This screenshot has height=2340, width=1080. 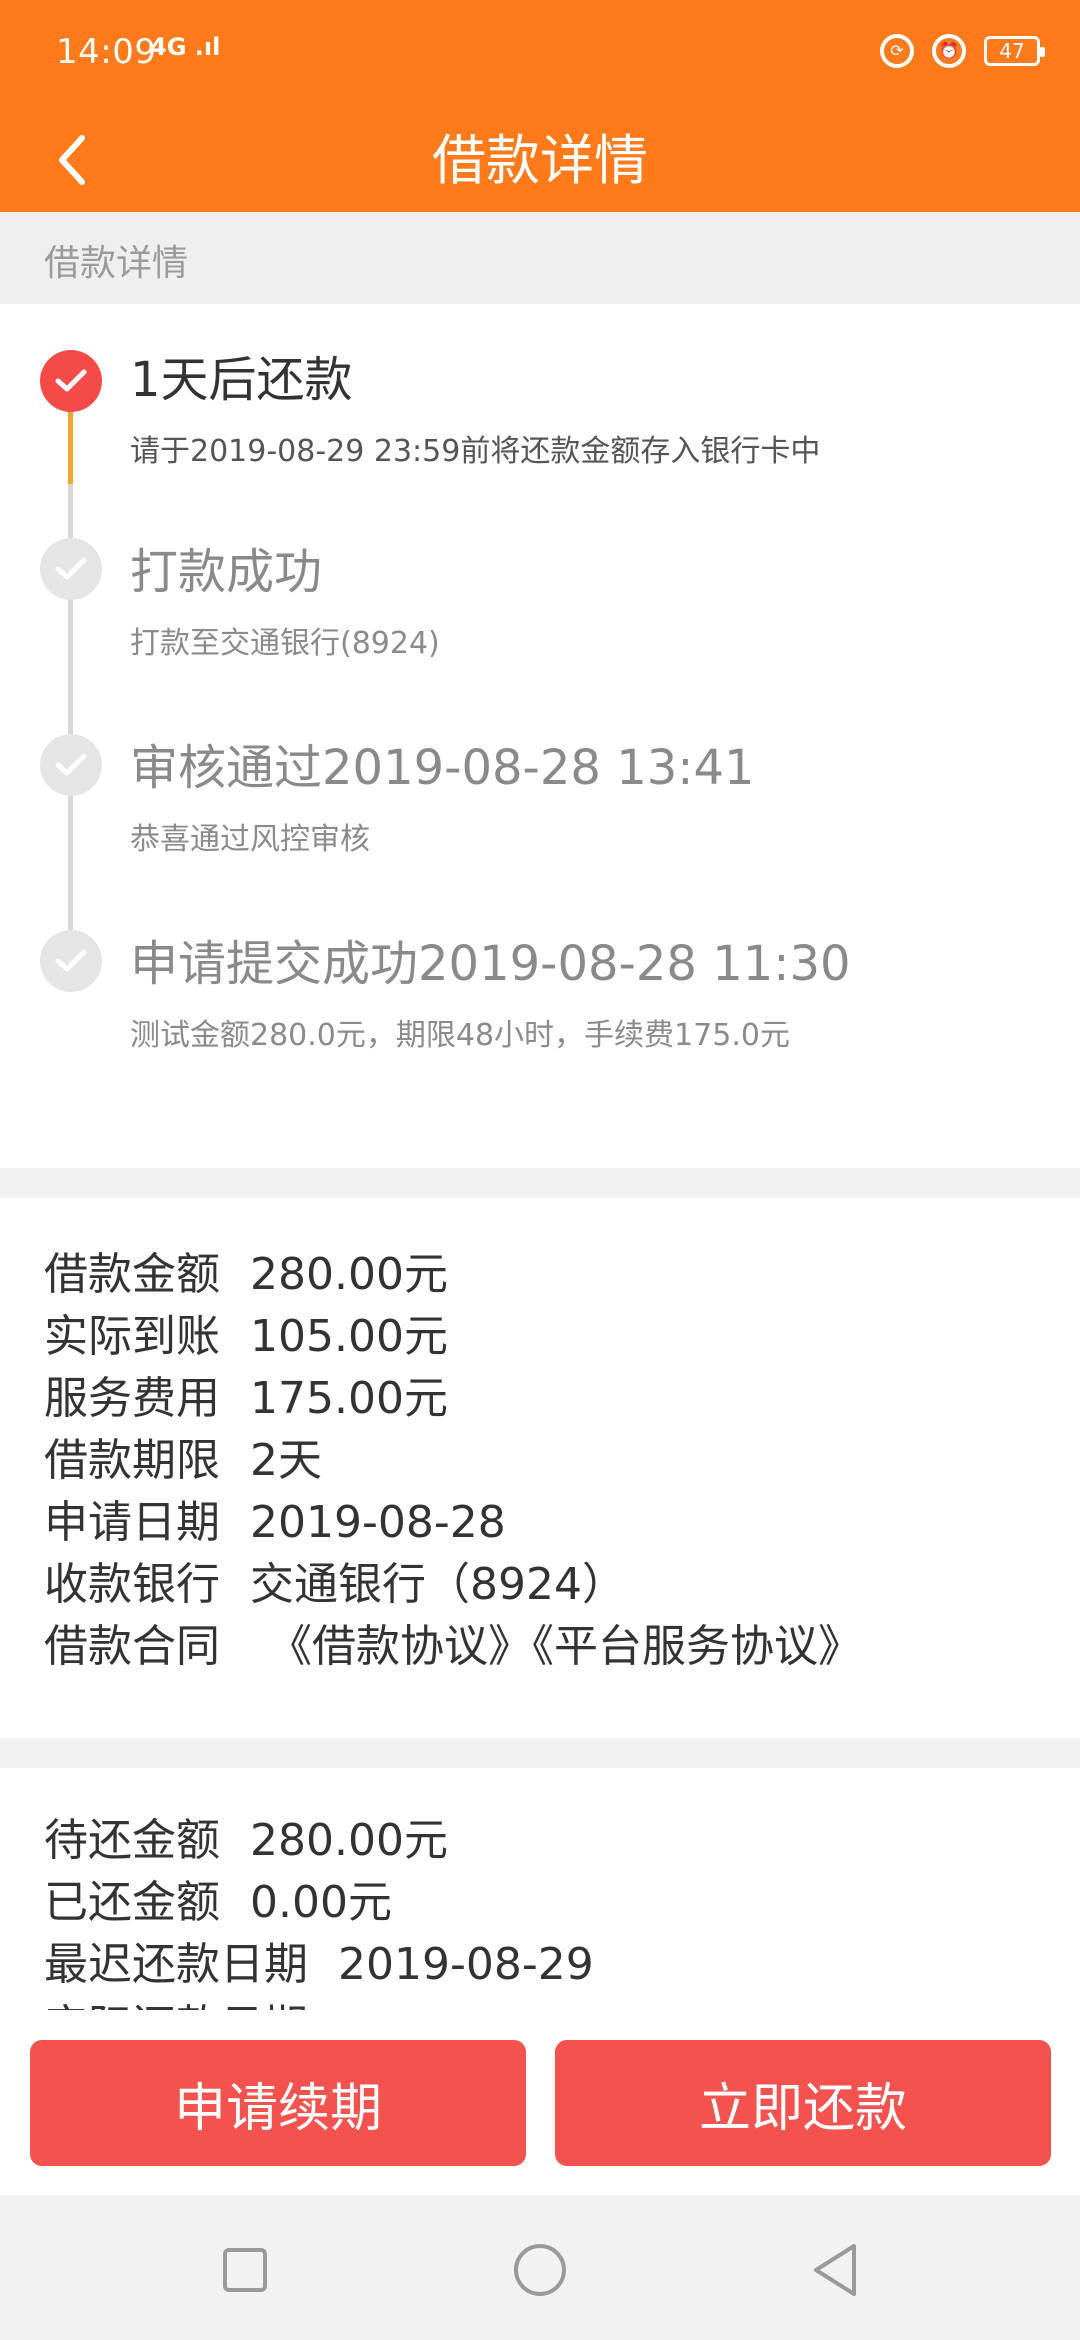 What do you see at coordinates (185, 47) in the screenshot?
I see `signal-indicator: 4G .ıl` at bounding box center [185, 47].